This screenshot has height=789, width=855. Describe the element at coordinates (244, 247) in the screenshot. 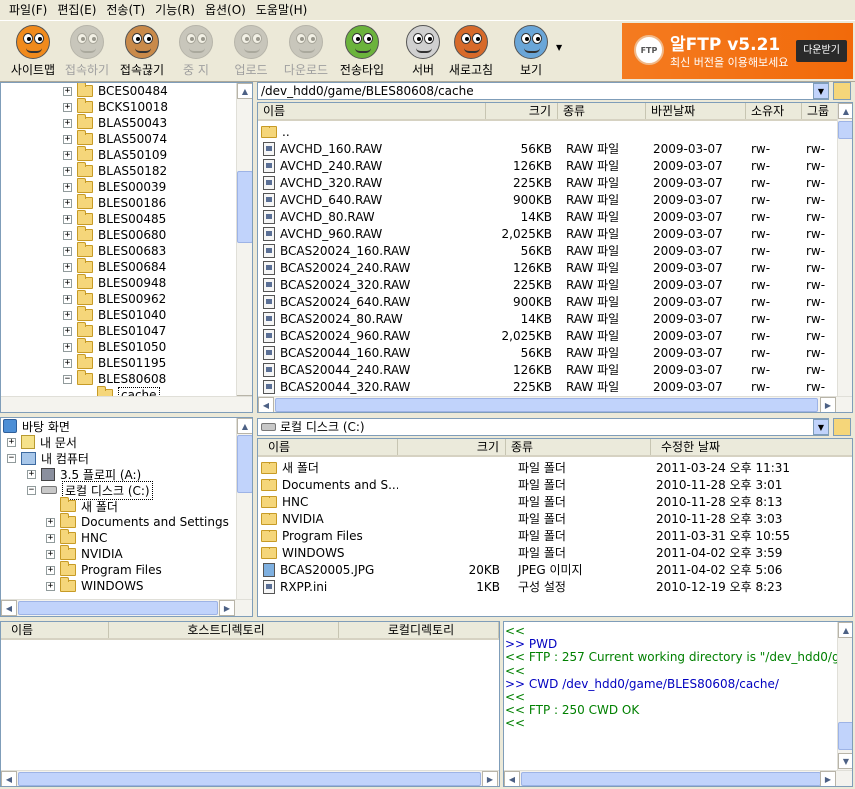

I see `remote-tree-scrollbar: ▲ ▼` at that location.